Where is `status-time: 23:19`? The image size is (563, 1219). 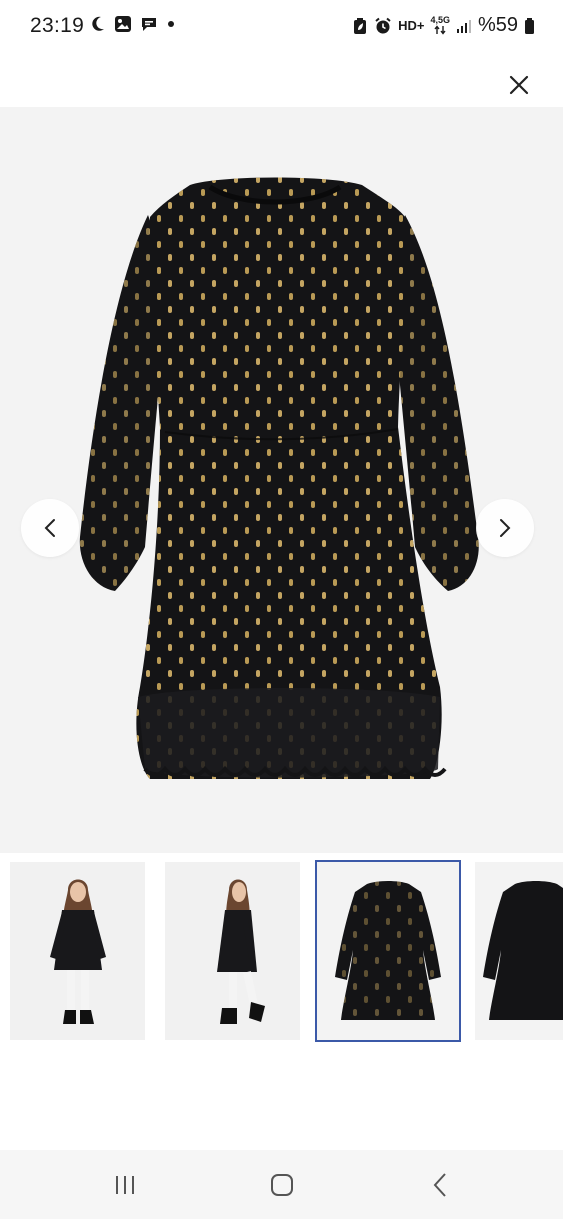 status-time: 23:19 is located at coordinates (57, 25).